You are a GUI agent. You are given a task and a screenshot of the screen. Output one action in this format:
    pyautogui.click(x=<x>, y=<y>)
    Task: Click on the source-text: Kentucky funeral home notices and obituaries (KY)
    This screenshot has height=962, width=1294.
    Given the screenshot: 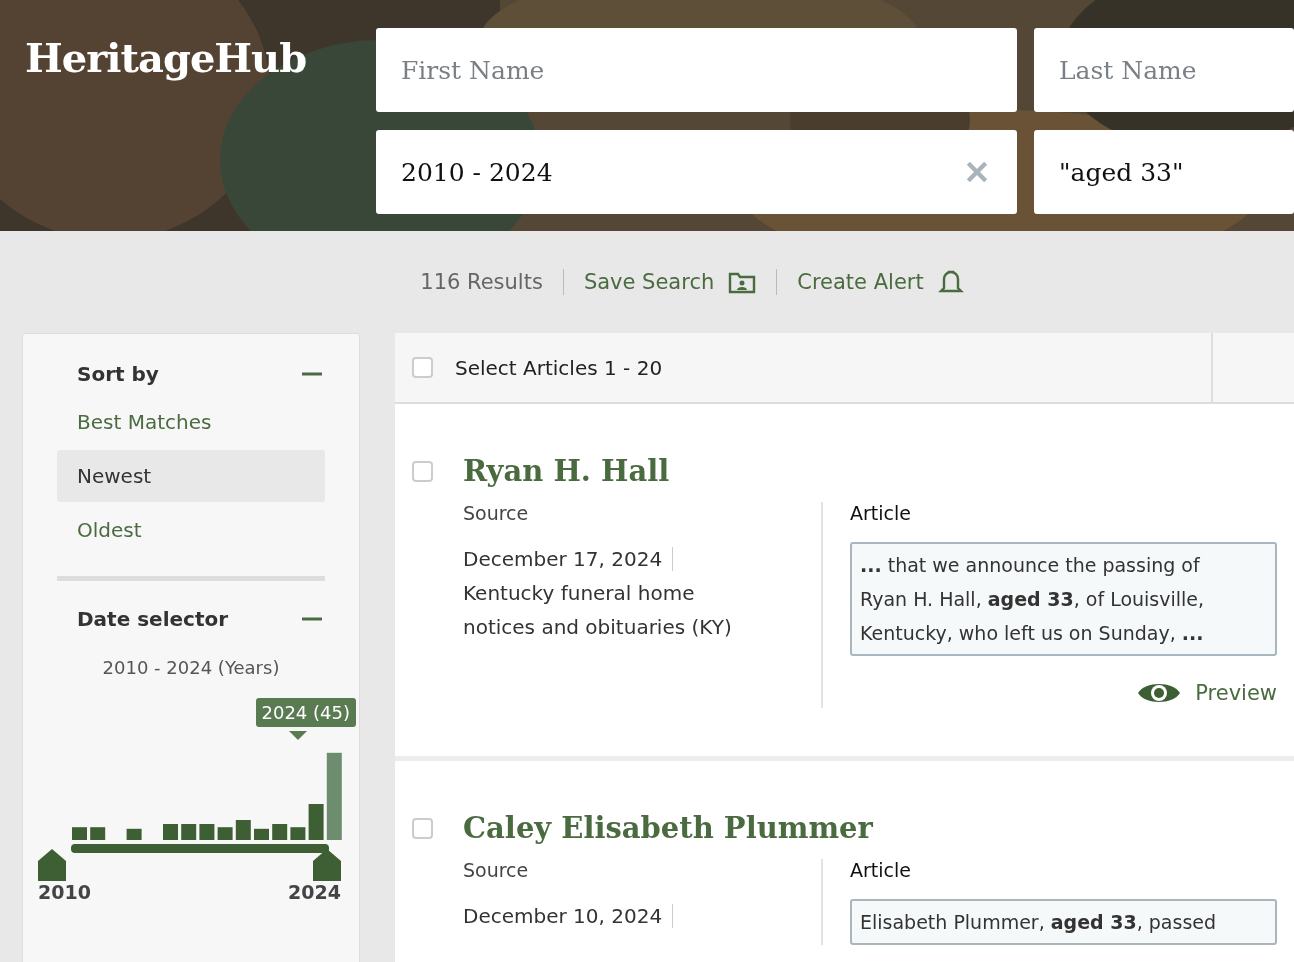 What is the action you would take?
    pyautogui.click(x=598, y=610)
    